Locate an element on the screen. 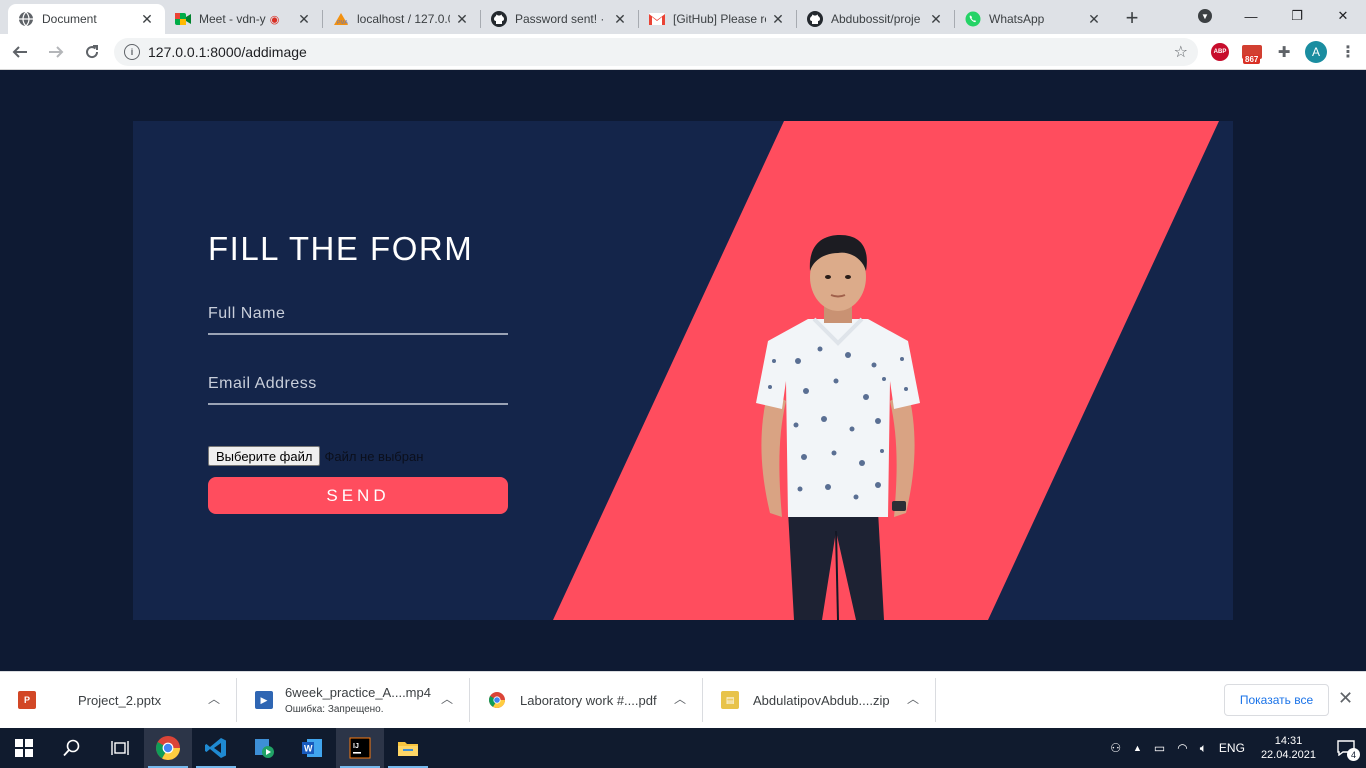 The height and width of the screenshot is (768, 1366). tab-search-button: ▼ is located at coordinates (1205, 16).